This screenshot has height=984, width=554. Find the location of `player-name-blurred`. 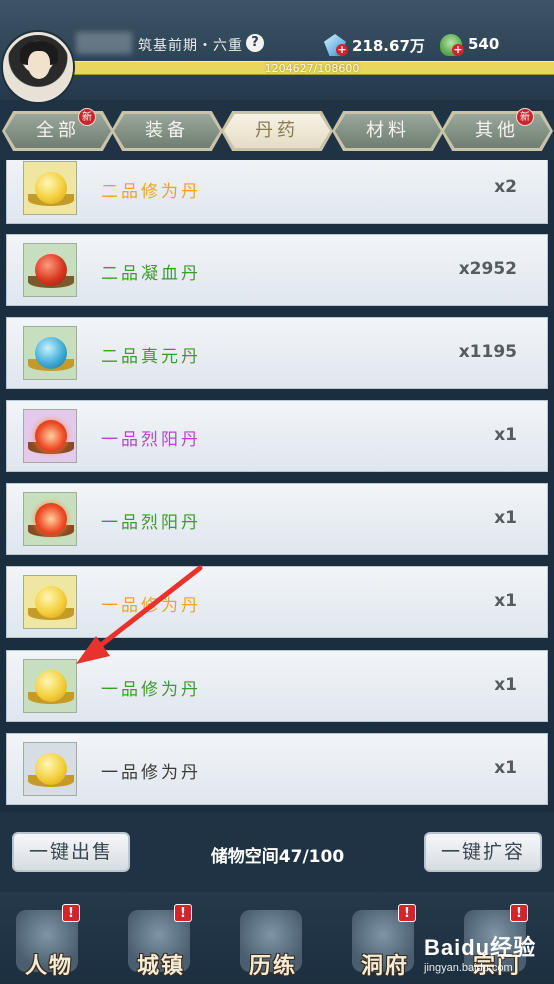

player-name-blurred is located at coordinates (104, 43).